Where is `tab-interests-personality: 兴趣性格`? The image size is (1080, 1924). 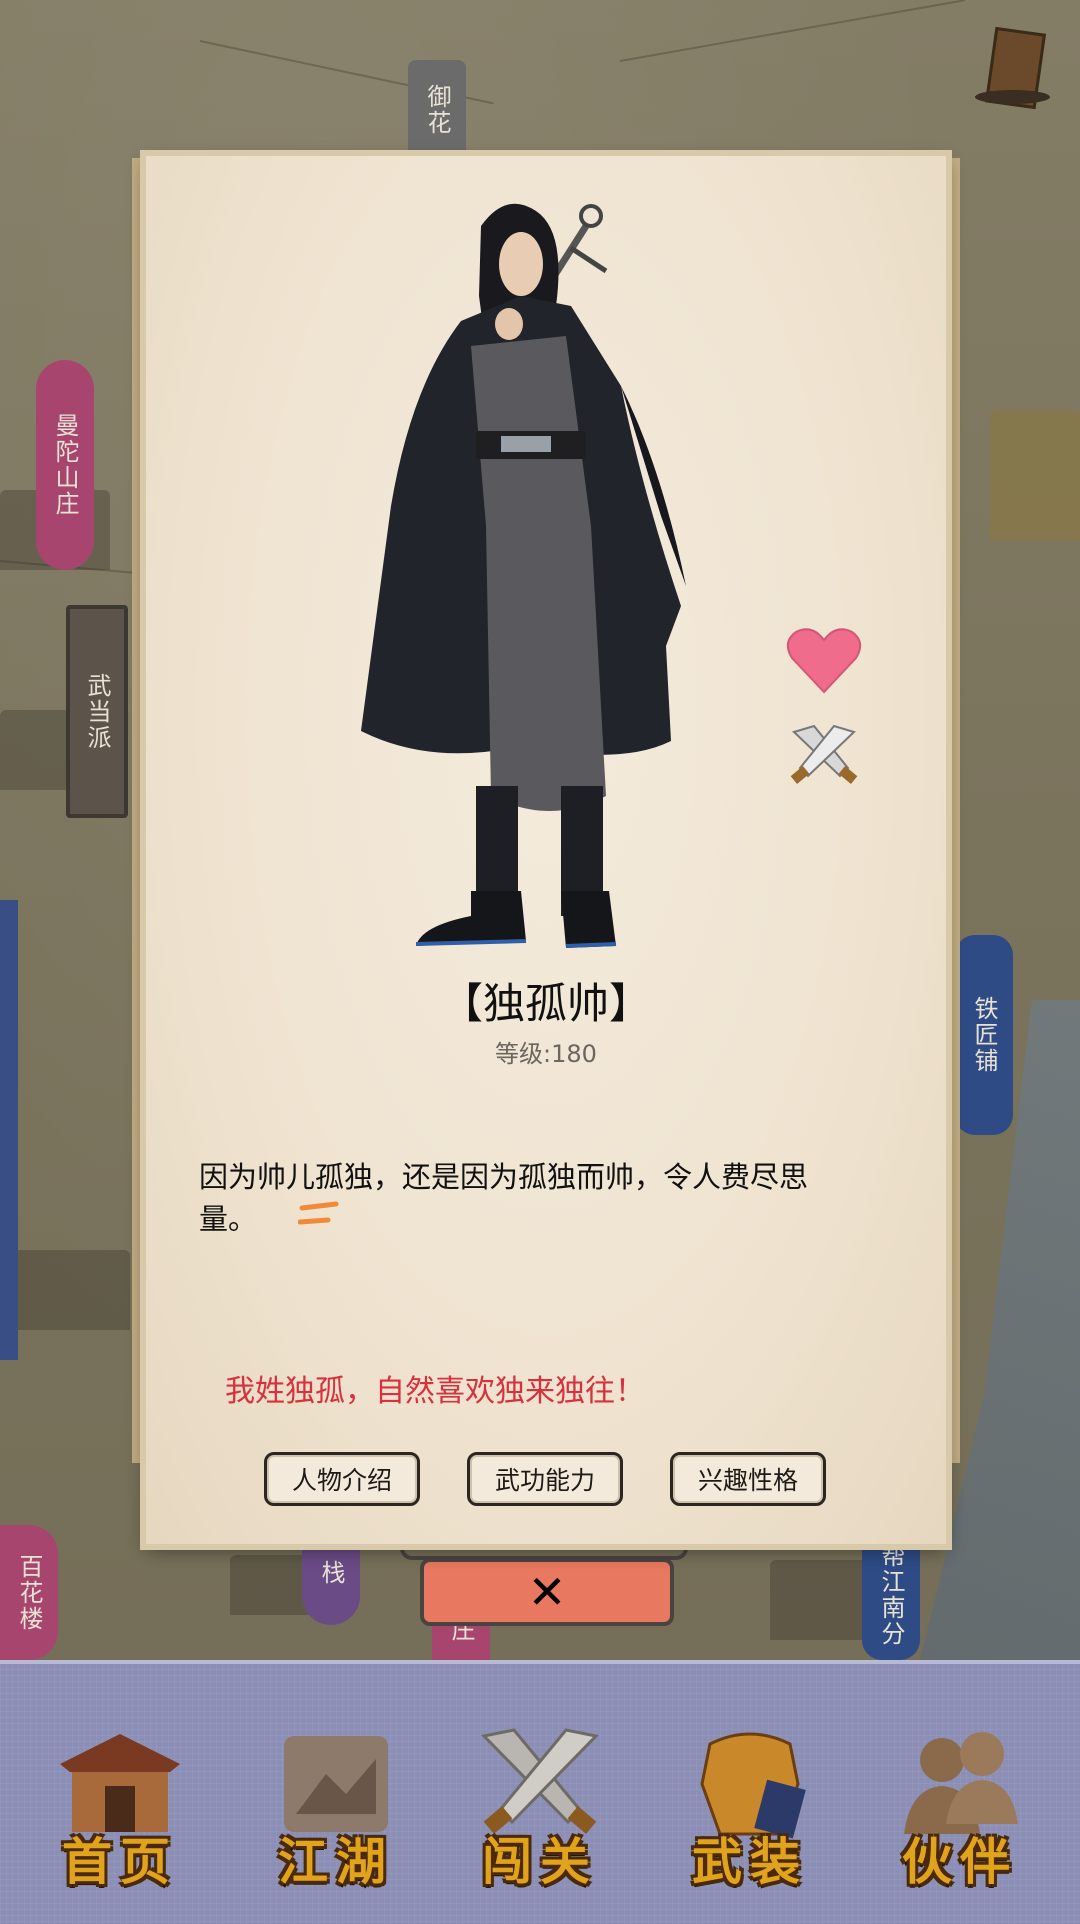
tab-interests-personality: 兴趣性格 is located at coordinates (748, 1479).